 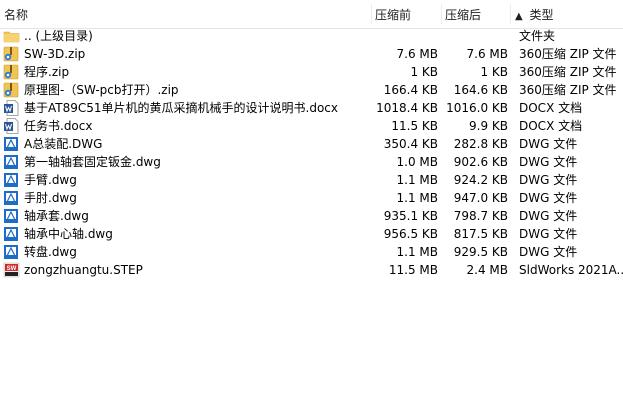 I want to click on file-packed-size: 11.5 KB, so click(x=414, y=126).